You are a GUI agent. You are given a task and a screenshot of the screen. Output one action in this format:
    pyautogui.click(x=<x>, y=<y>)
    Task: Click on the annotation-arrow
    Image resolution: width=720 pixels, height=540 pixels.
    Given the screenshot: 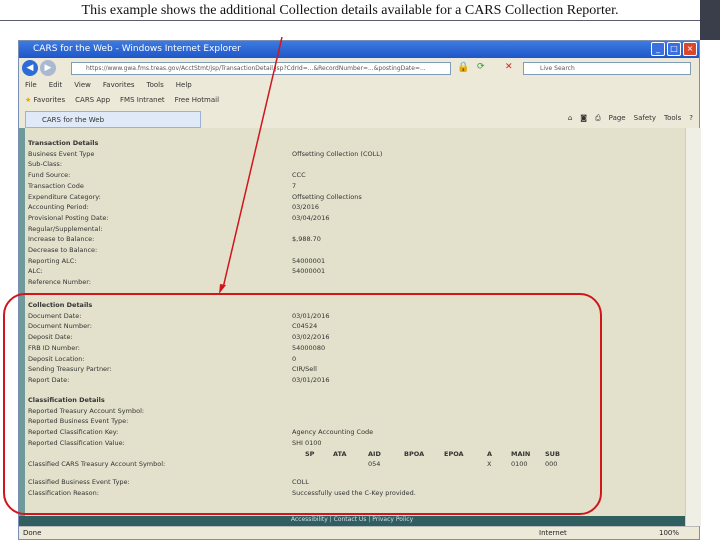 What is the action you would take?
    pyautogui.click(x=251, y=165)
    